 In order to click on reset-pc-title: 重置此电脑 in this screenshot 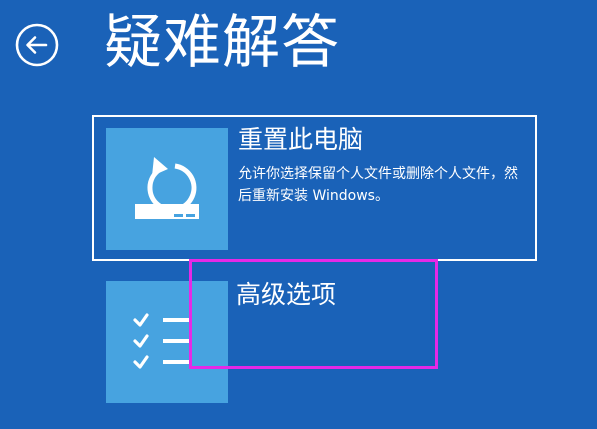, I will do `click(301, 139)`.